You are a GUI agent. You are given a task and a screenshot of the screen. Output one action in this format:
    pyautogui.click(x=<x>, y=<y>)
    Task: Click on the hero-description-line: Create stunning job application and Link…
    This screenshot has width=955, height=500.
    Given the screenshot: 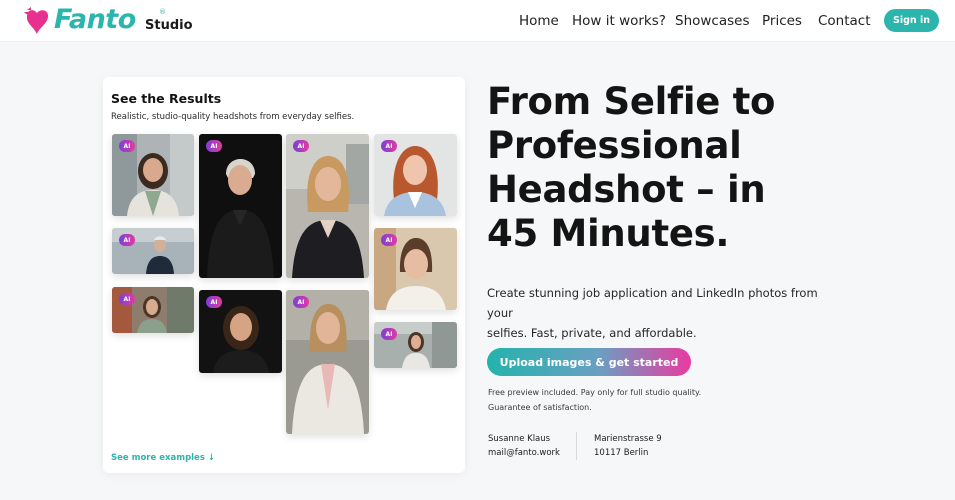 What is the action you would take?
    pyautogui.click(x=652, y=303)
    